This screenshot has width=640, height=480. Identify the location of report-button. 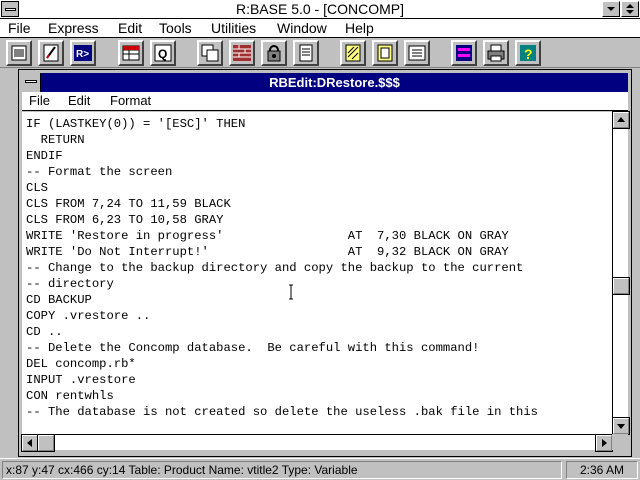
(306, 53).